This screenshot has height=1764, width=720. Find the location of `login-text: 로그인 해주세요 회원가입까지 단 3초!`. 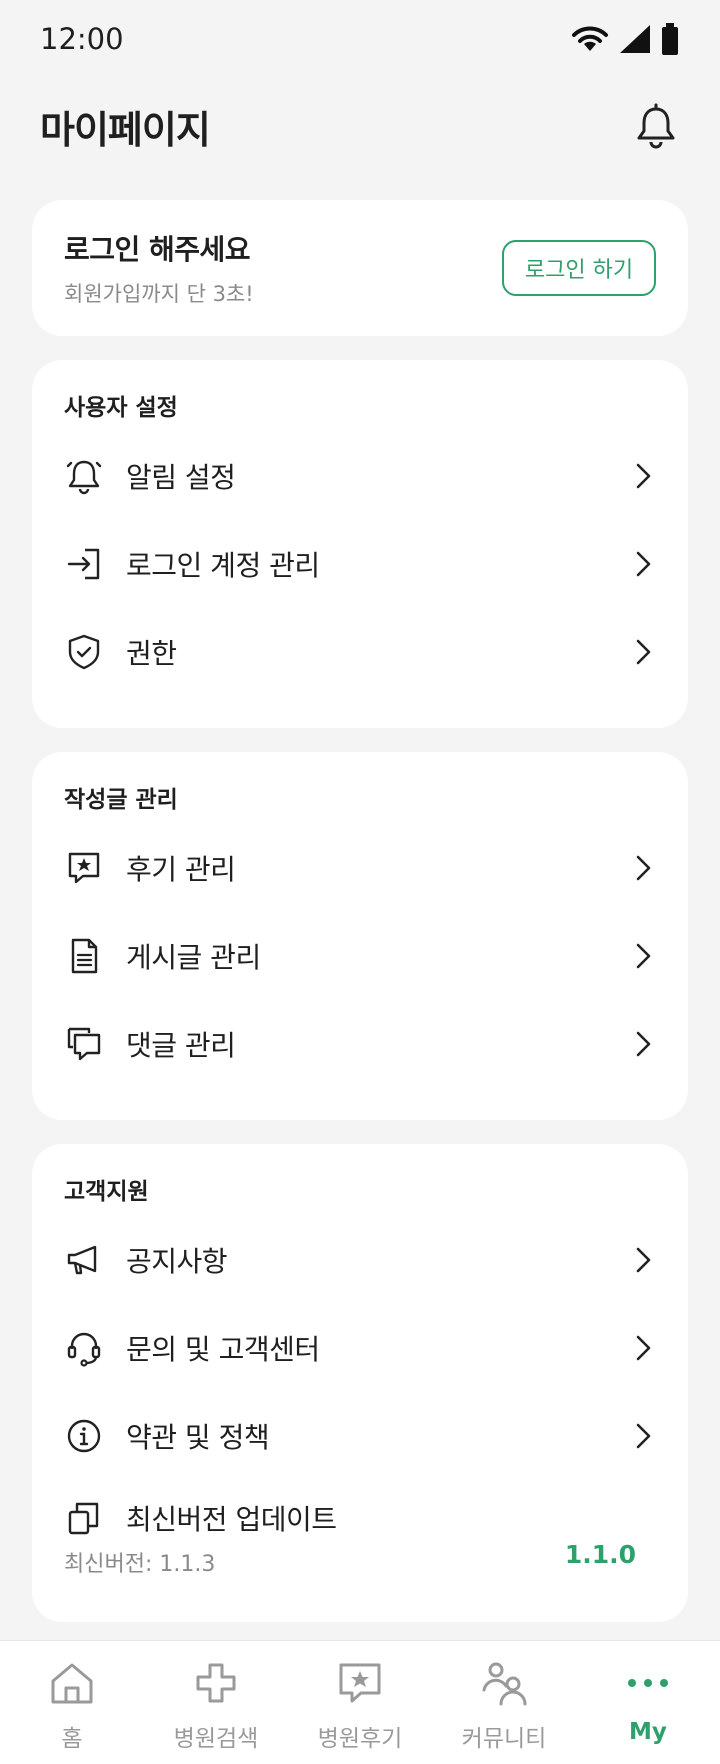

login-text: 로그인 해주세요 회원가입까지 단 3초! is located at coordinates (159, 268).